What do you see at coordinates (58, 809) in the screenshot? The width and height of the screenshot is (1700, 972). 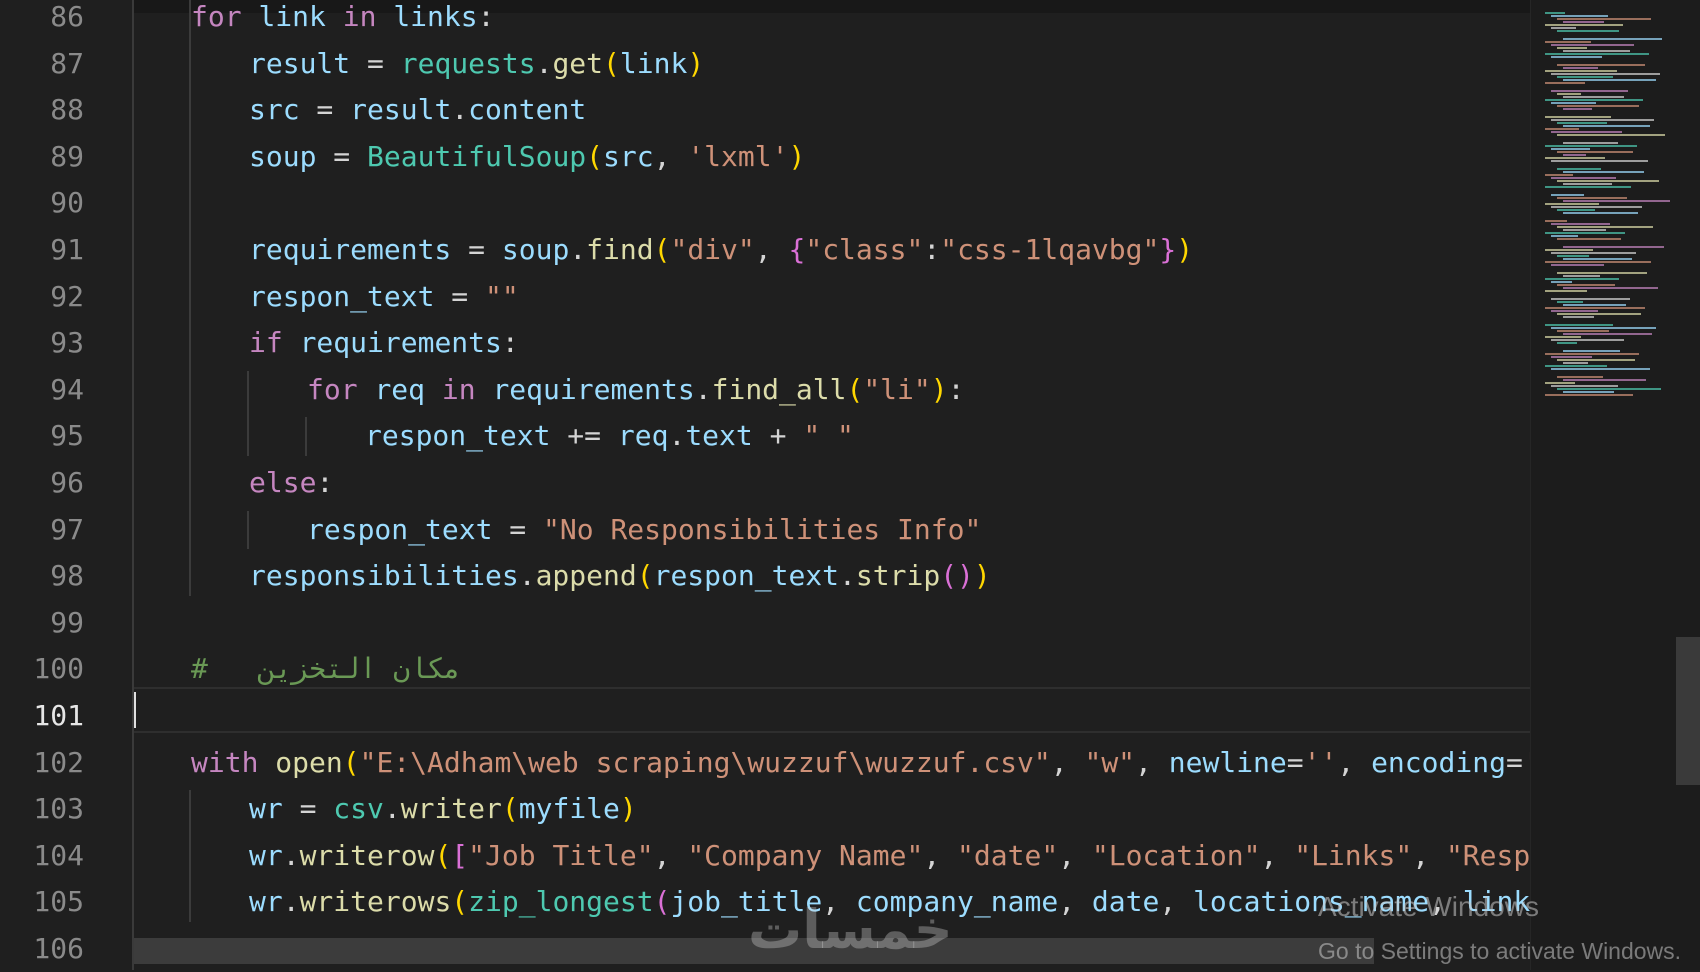 I see `line-number: 103` at bounding box center [58, 809].